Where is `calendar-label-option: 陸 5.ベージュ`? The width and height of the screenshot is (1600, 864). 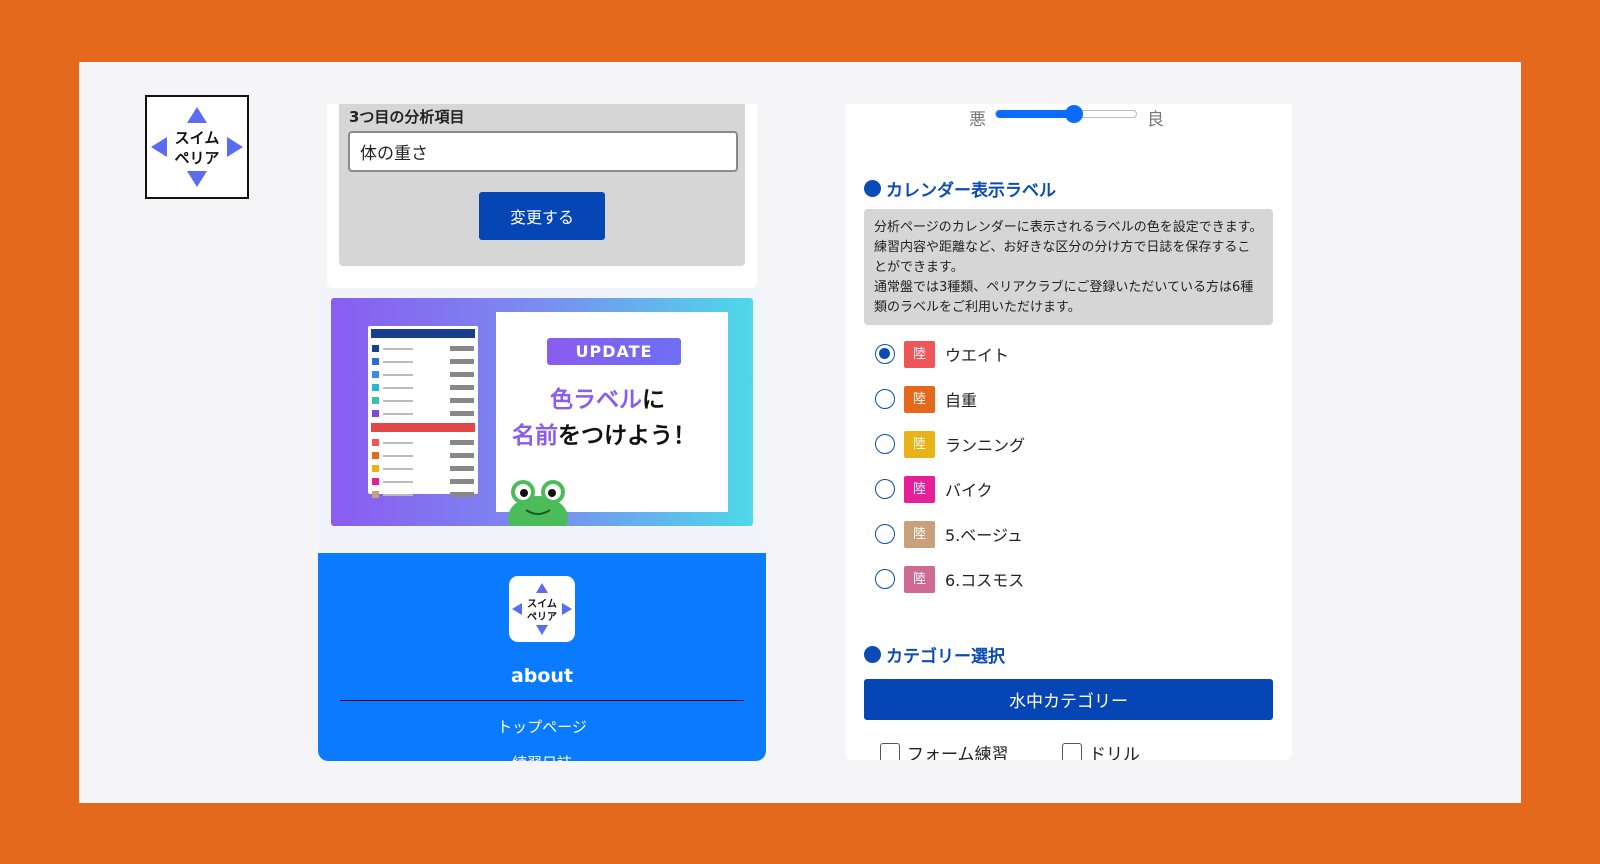 calendar-label-option: 陸 5.ベージュ is located at coordinates (949, 534).